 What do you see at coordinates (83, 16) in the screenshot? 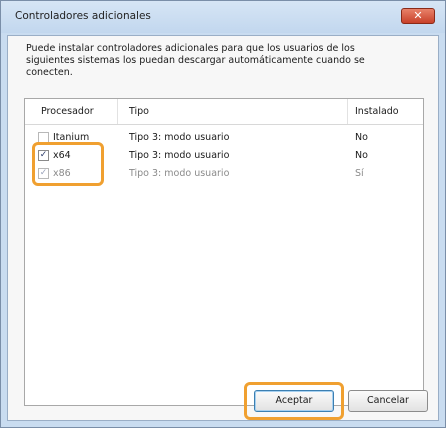
I see `dialog-title: Controladores adicionales` at bounding box center [83, 16].